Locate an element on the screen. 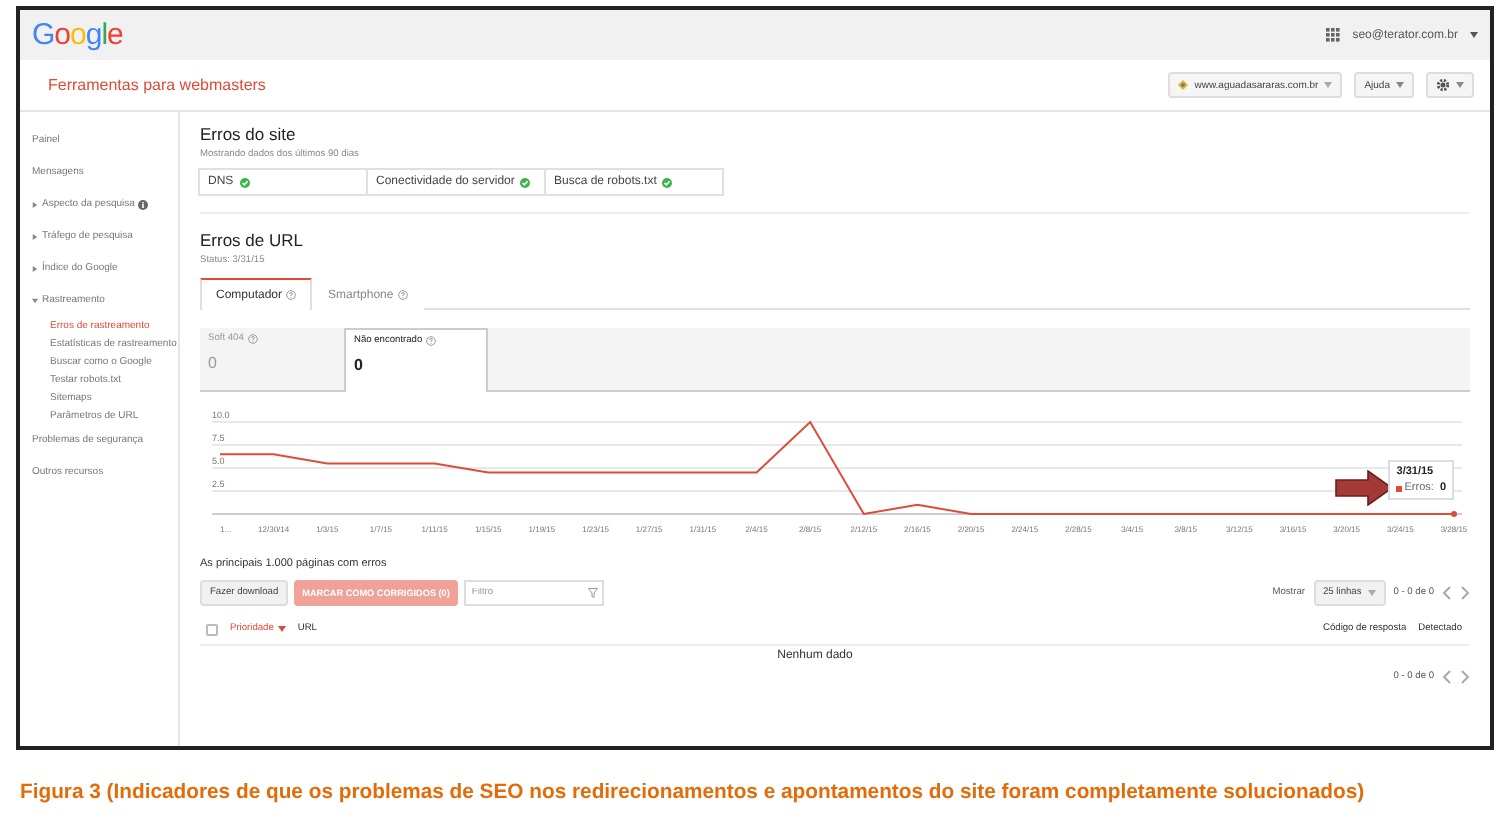 The image size is (1500, 820). expanded-caret-icon is located at coordinates (35, 300).